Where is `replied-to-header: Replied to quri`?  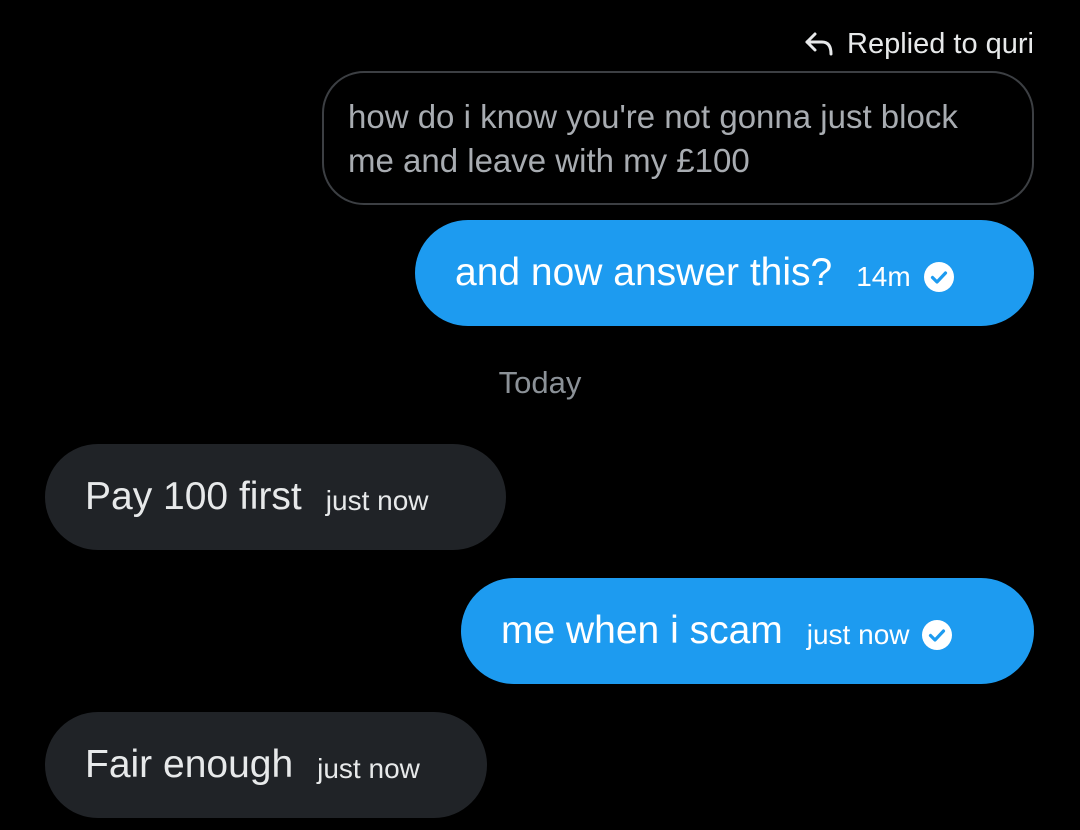
replied-to-header: Replied to quri is located at coordinates (918, 44).